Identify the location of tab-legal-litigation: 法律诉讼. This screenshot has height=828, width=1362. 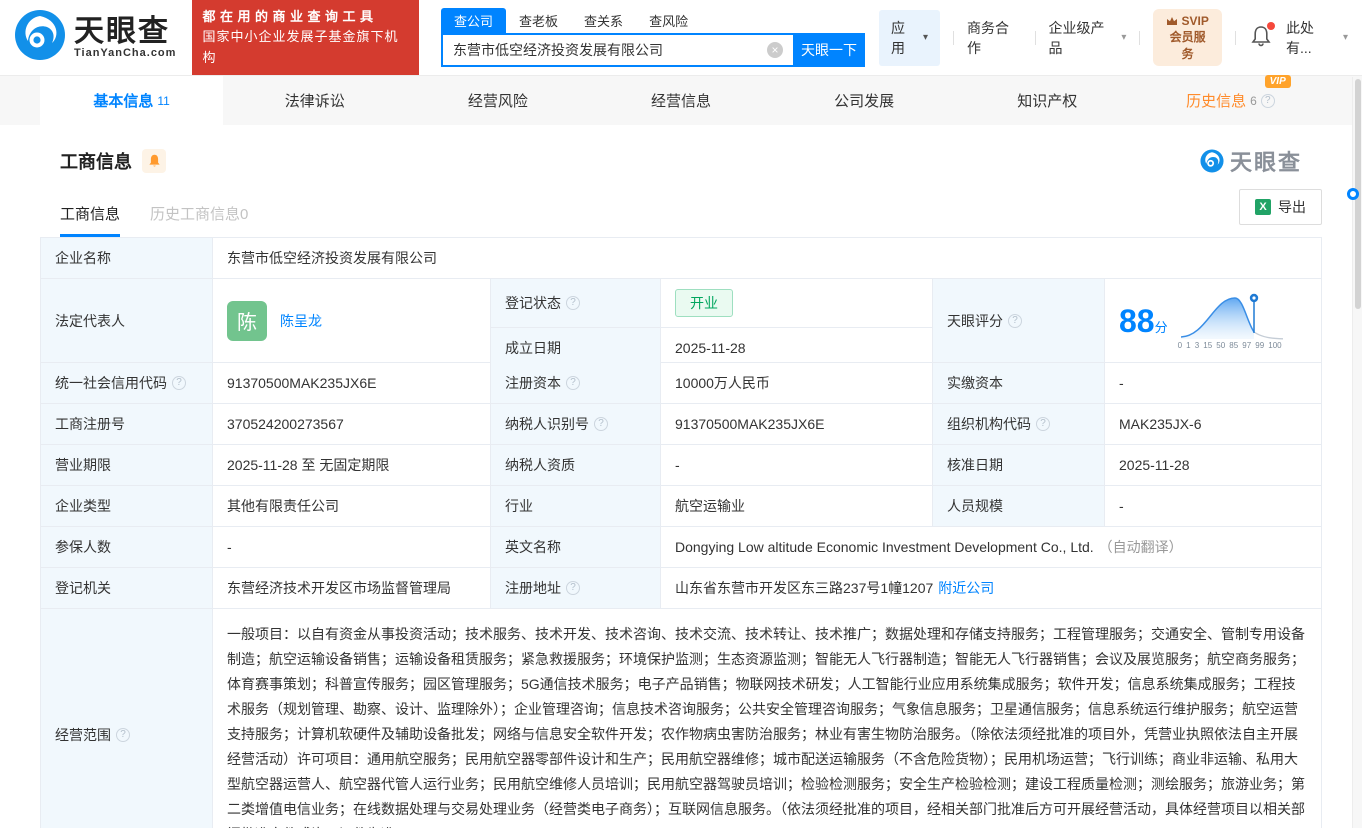
(314, 100).